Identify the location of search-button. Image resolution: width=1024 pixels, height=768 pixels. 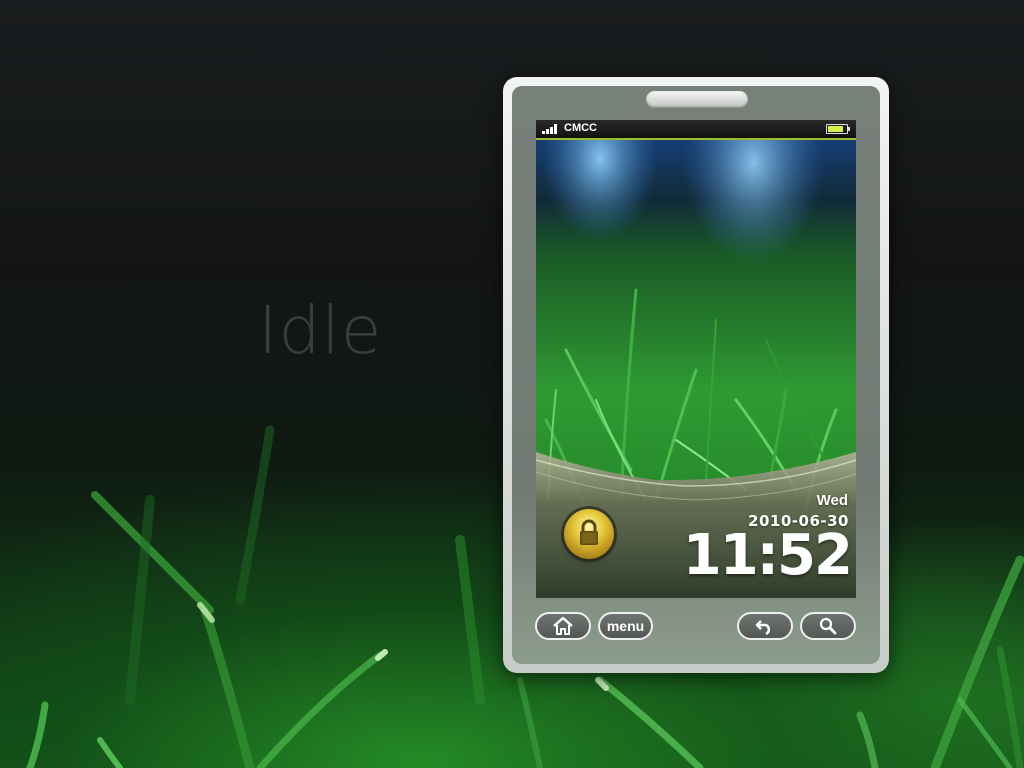
(828, 626).